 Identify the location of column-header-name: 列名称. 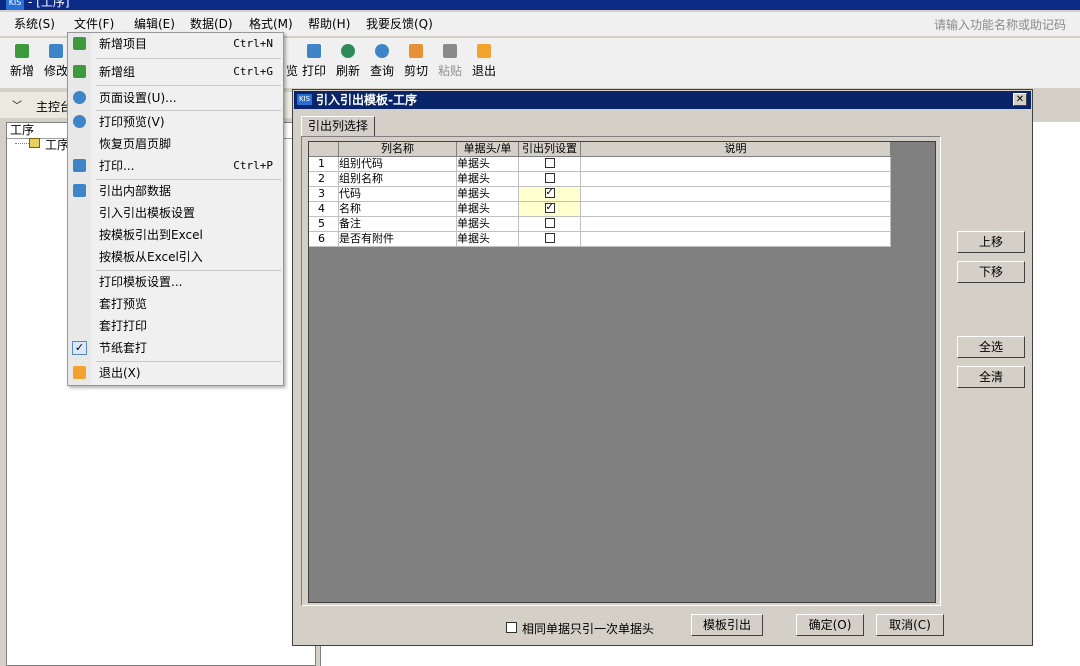
(398, 149).